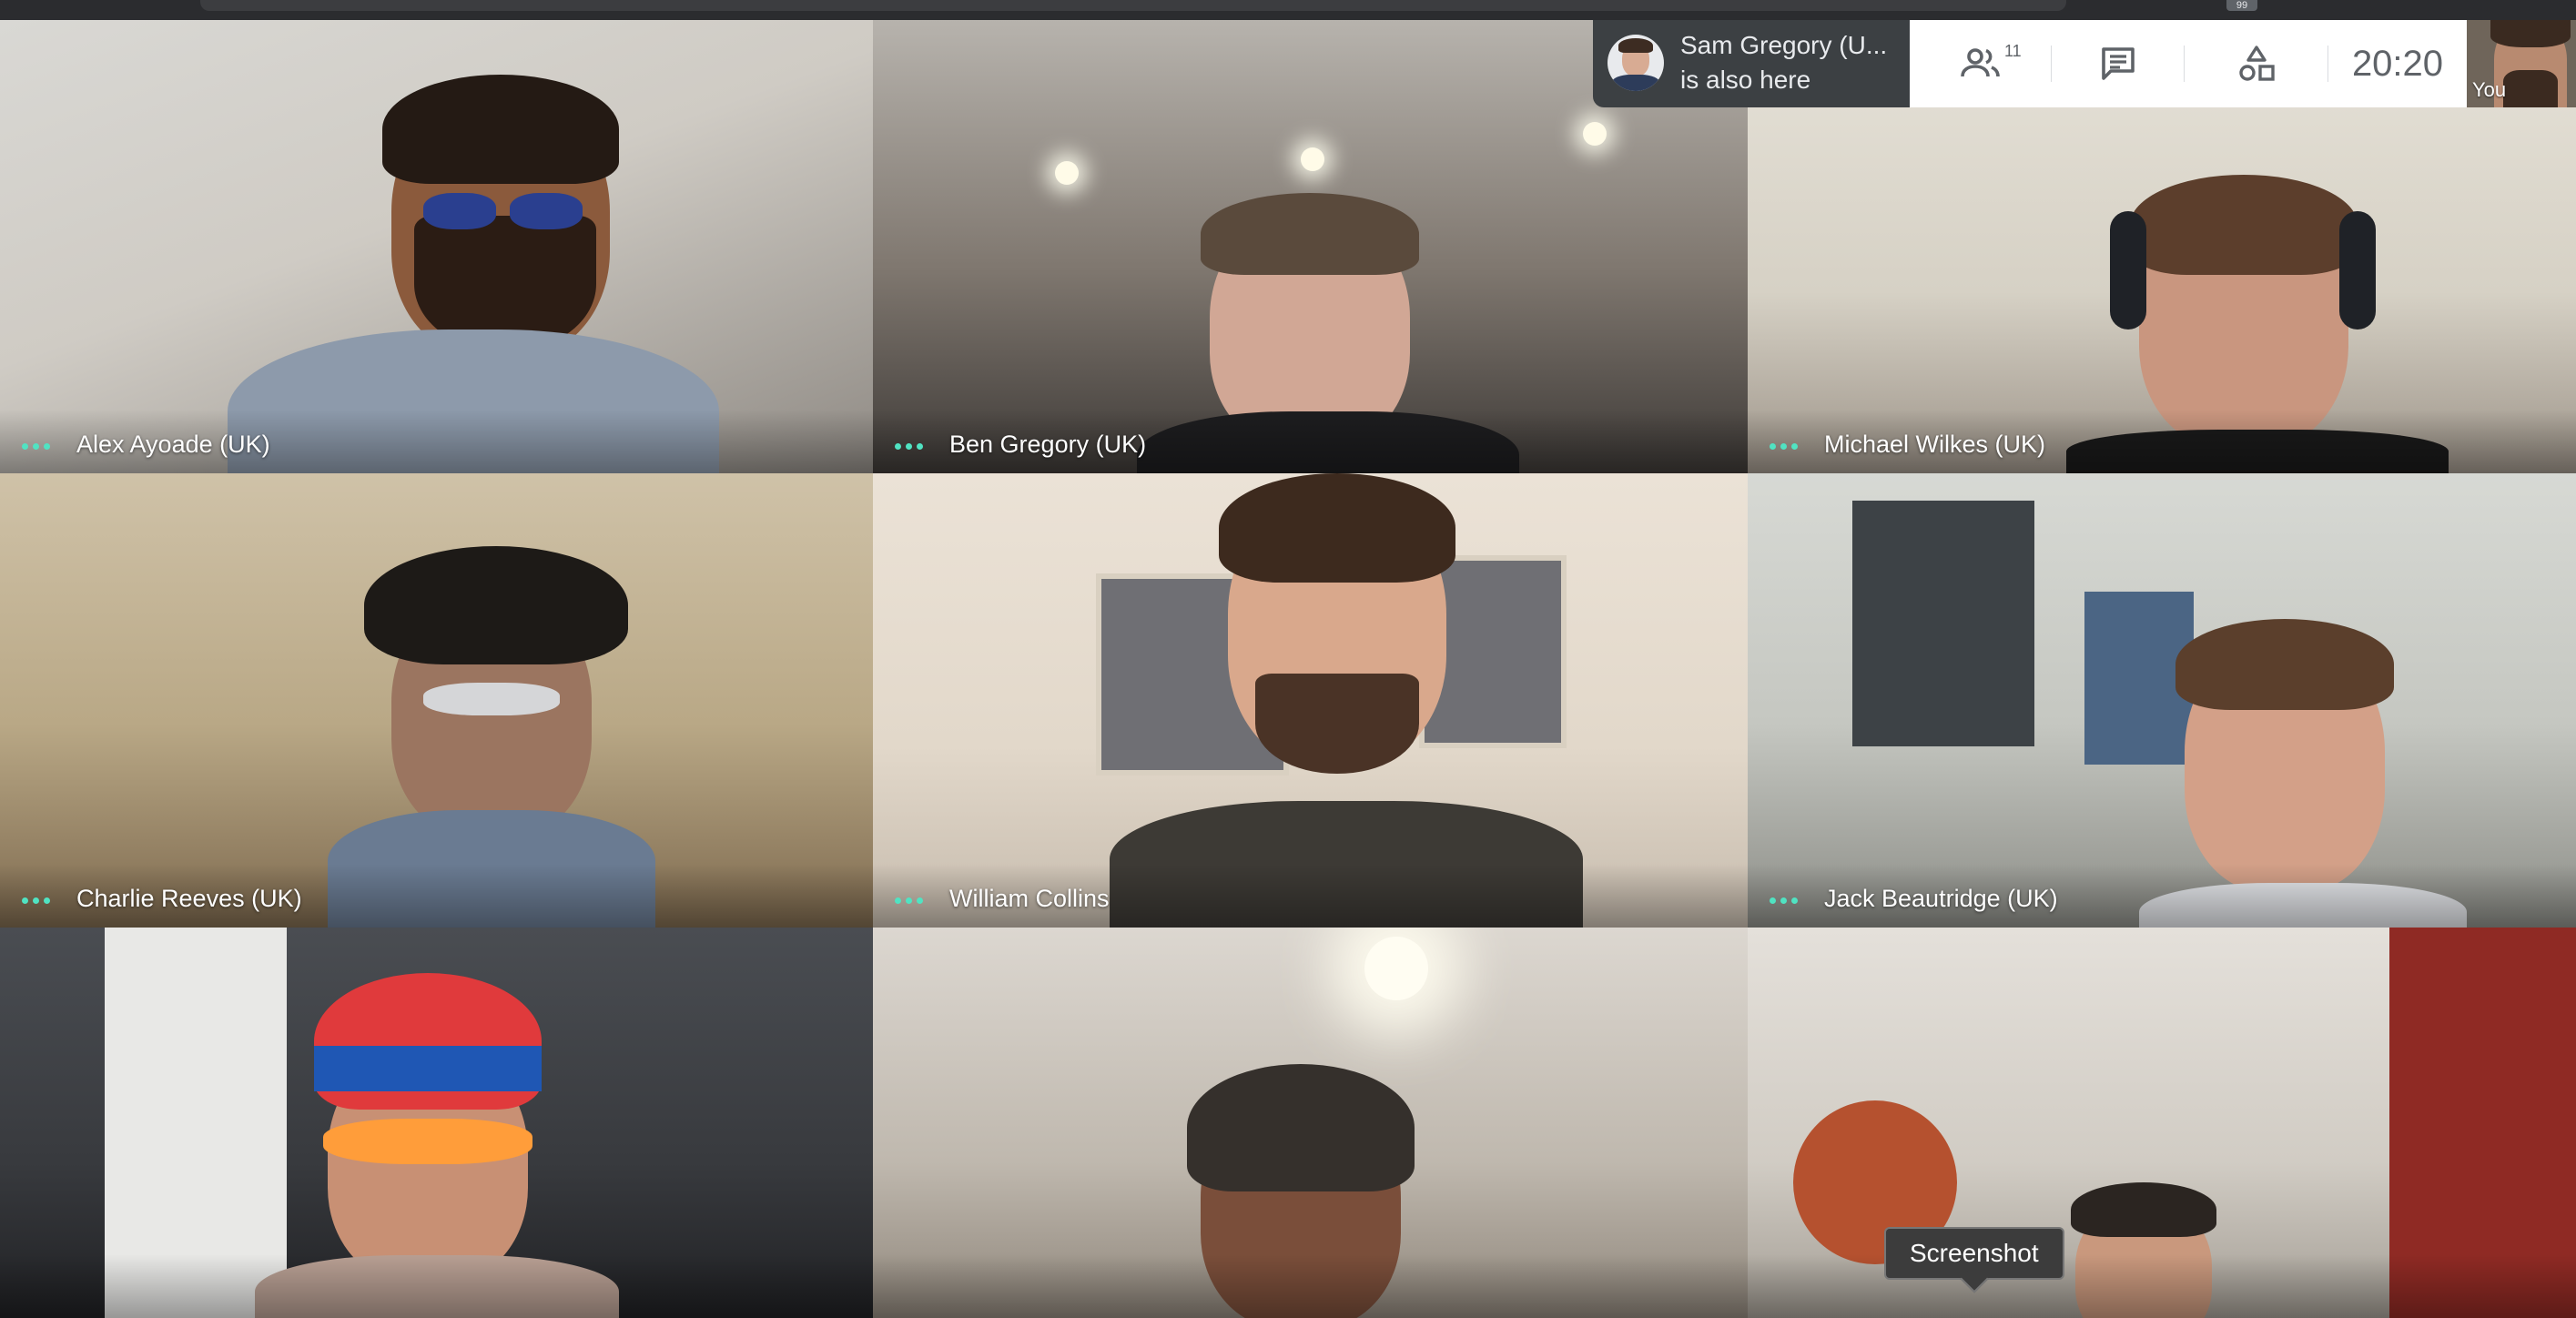  I want to click on avatar, so click(1635, 63).